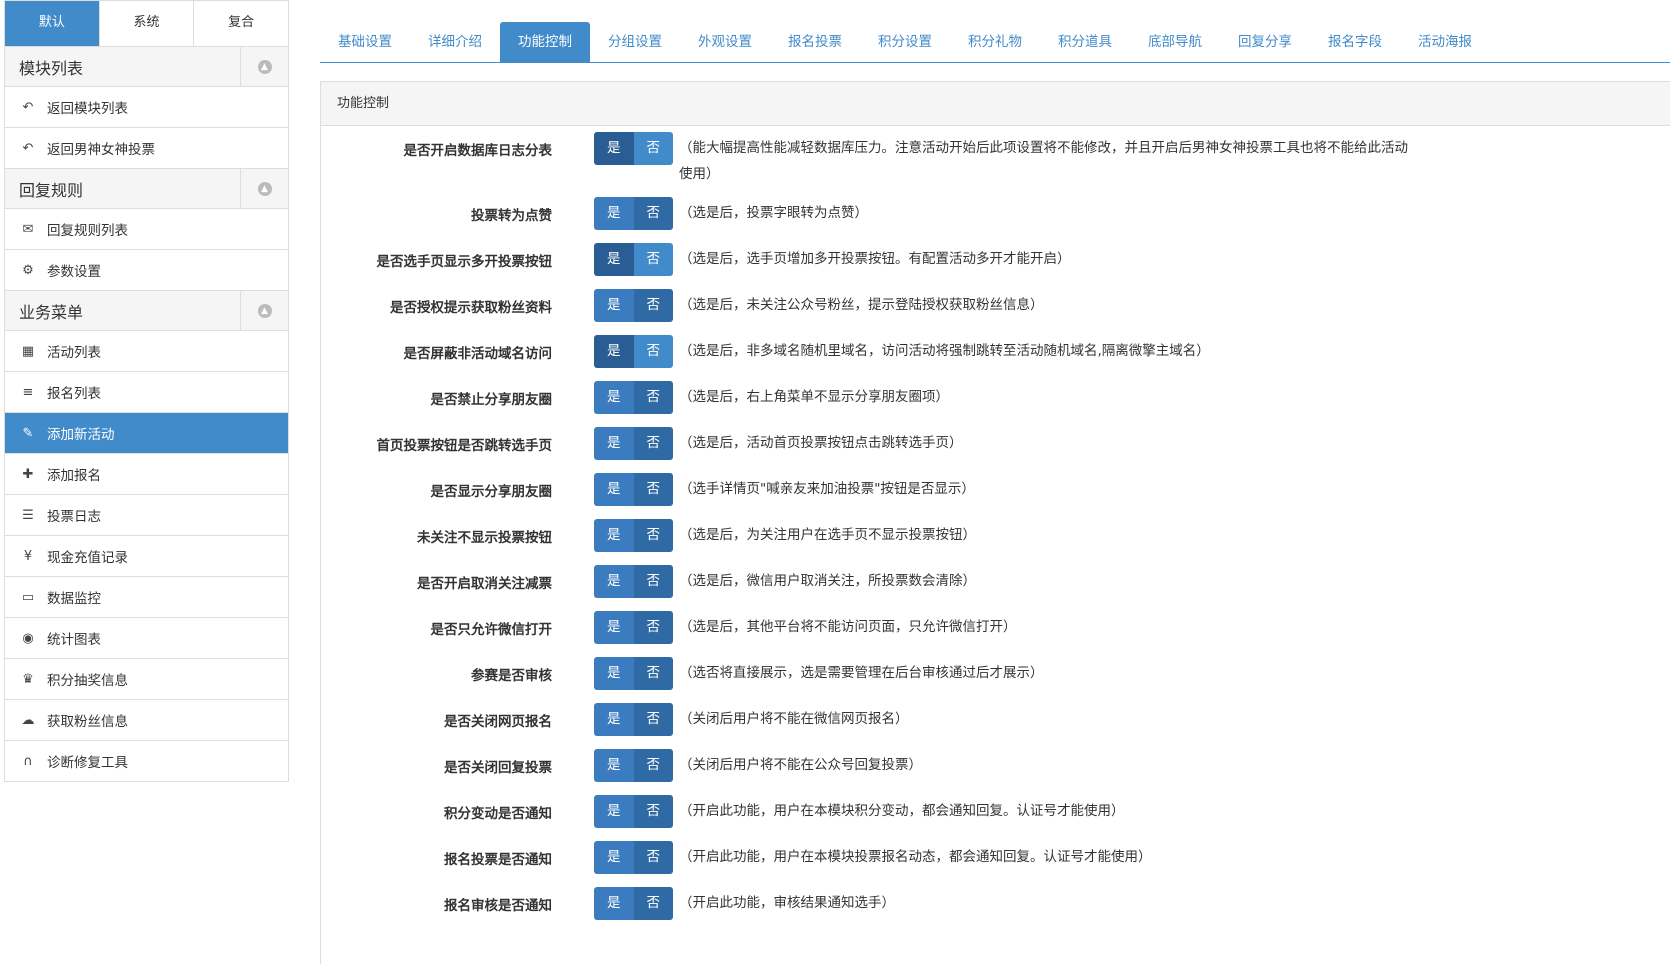 The image size is (1670, 964). What do you see at coordinates (87, 681) in the screenshot?
I see `sidebar-item-label: 积分抽奖信息` at bounding box center [87, 681].